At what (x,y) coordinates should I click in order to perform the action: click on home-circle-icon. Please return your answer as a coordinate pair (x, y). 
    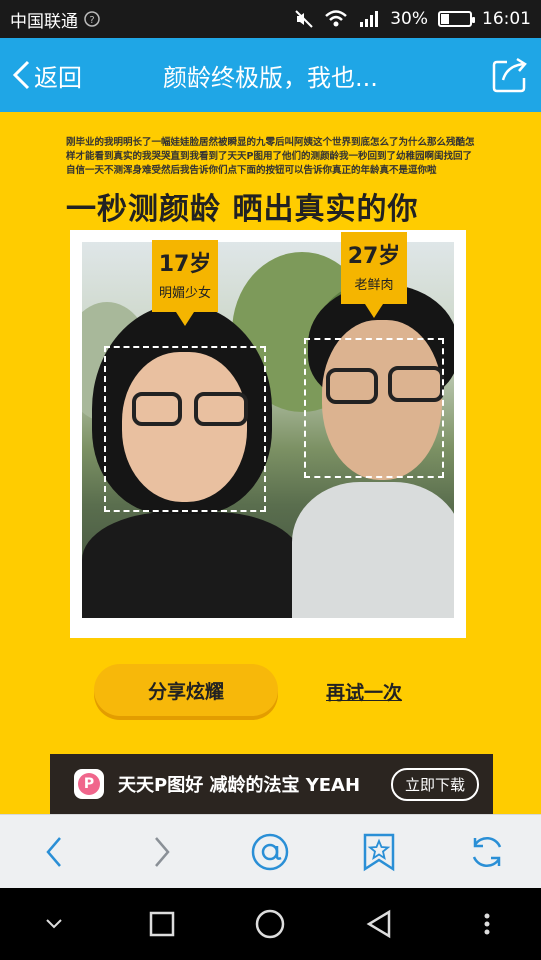
    Looking at the image, I should click on (270, 924).